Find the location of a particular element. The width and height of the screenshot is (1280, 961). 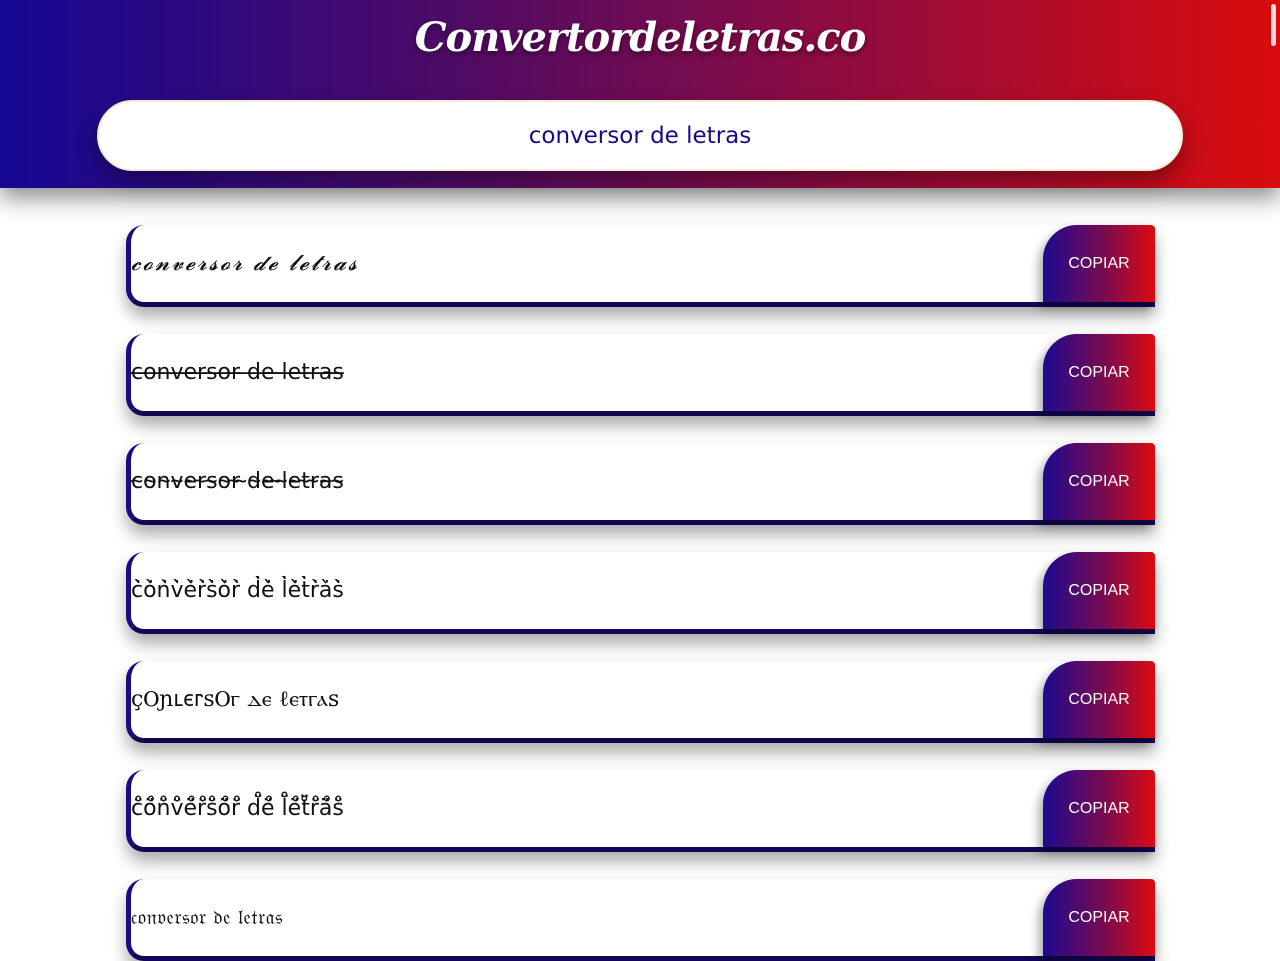

scrollbar is located at coordinates (1273, 25).